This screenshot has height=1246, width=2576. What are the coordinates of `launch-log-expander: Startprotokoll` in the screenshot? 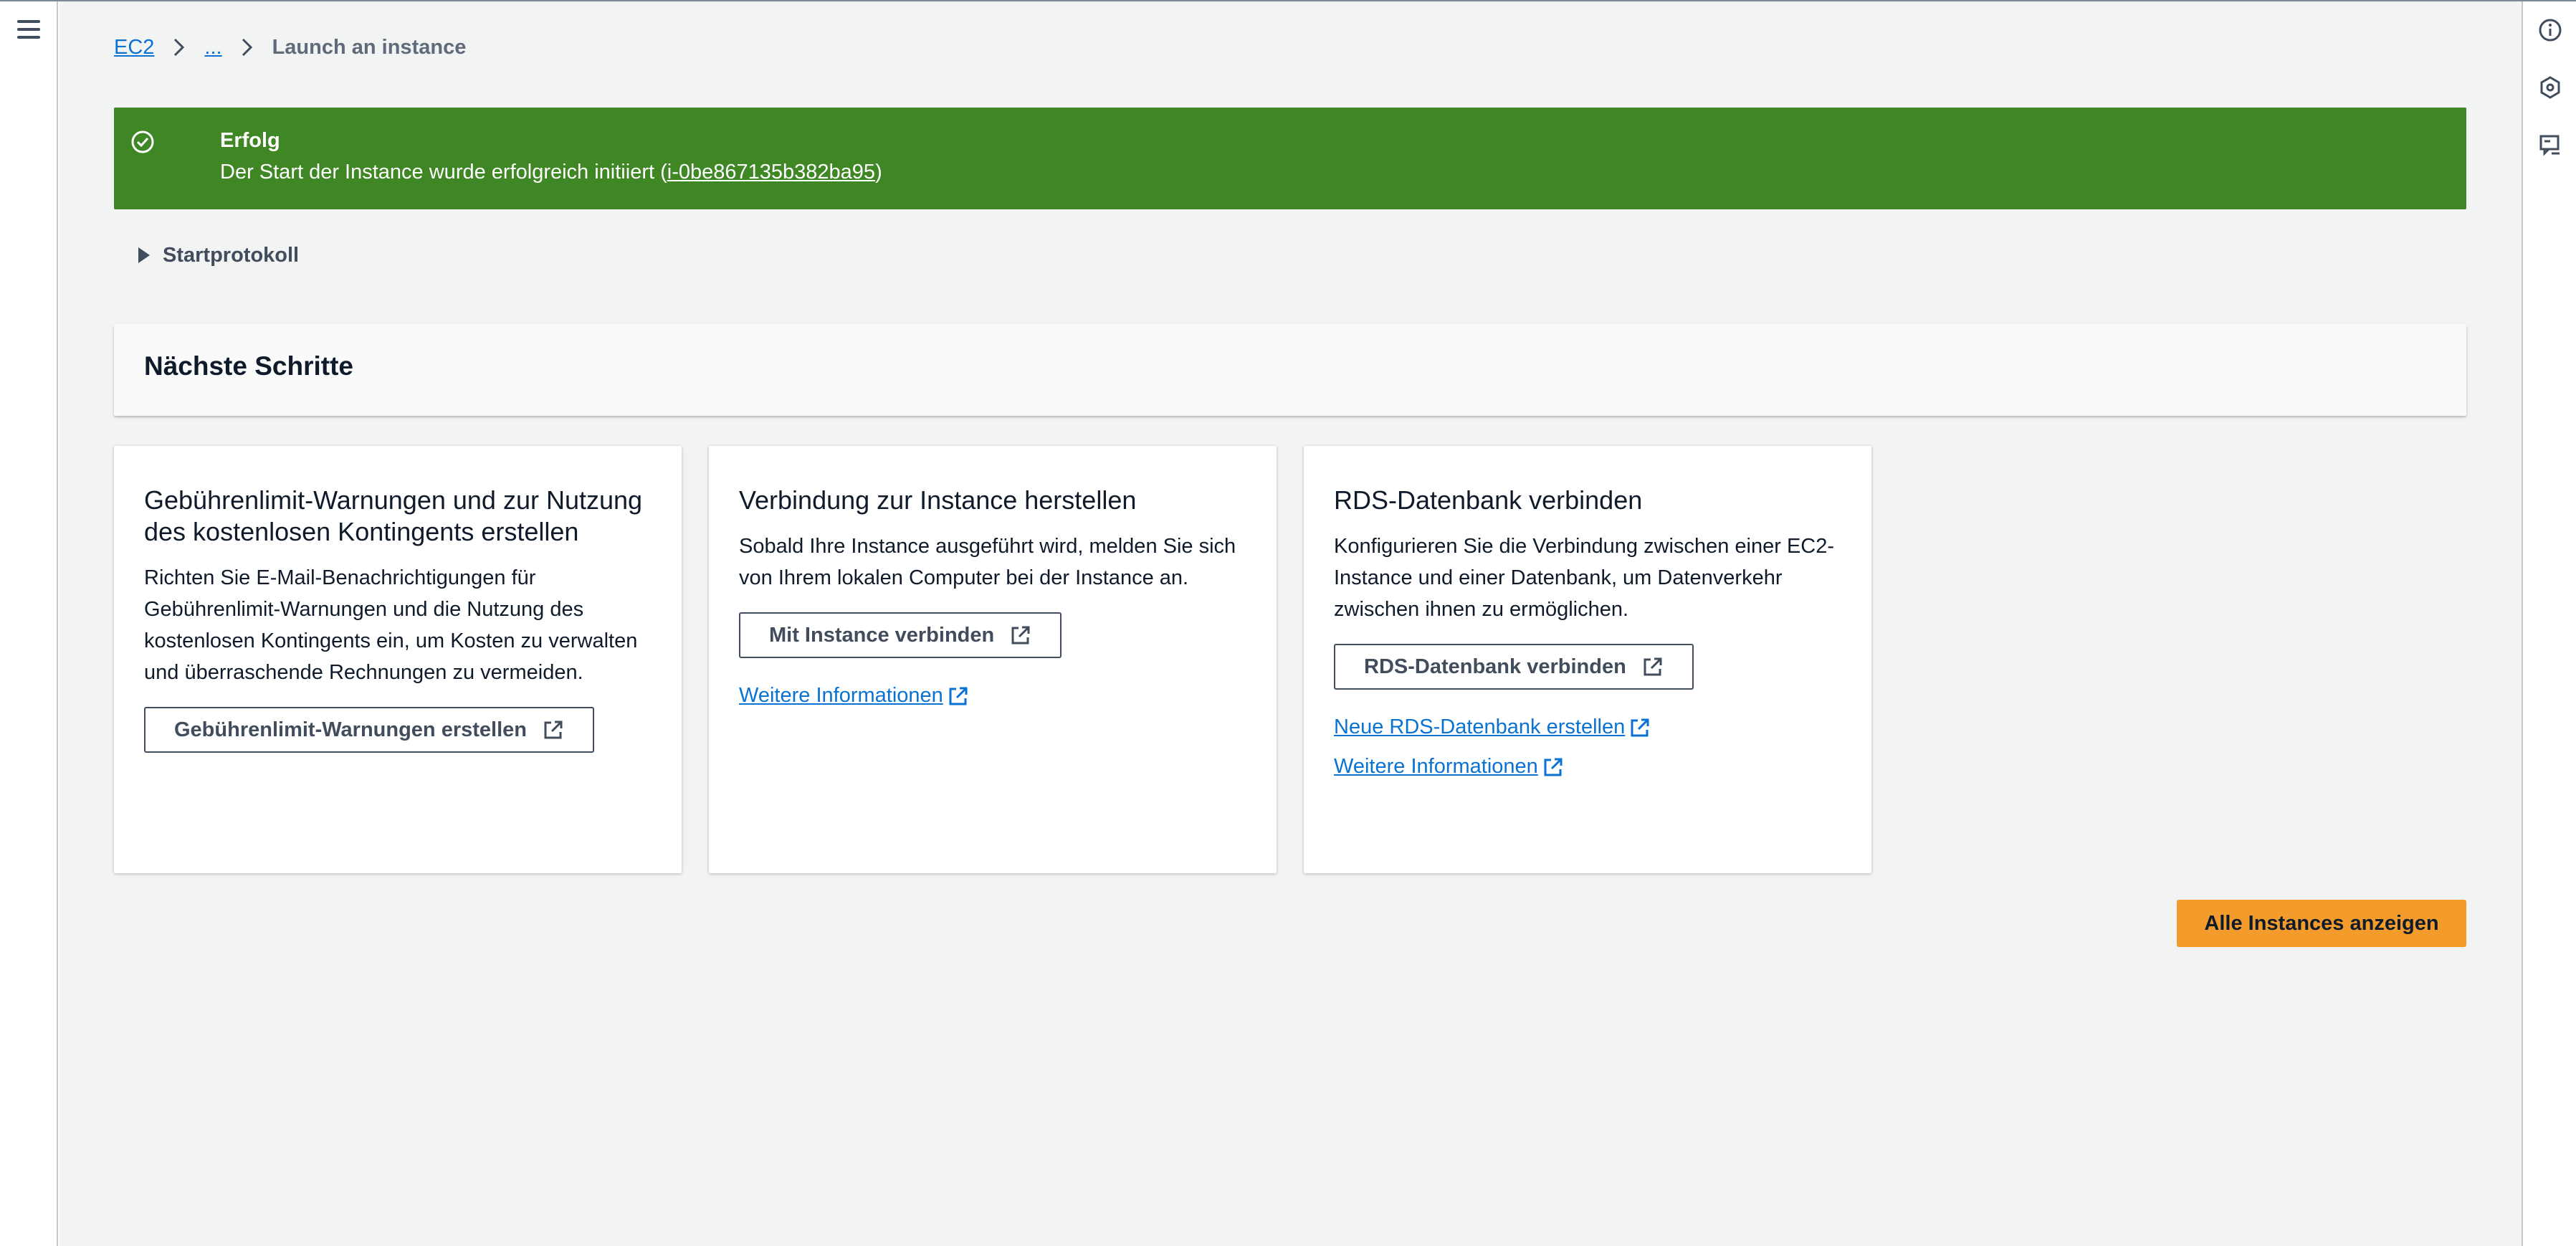 It's located at (218, 255).